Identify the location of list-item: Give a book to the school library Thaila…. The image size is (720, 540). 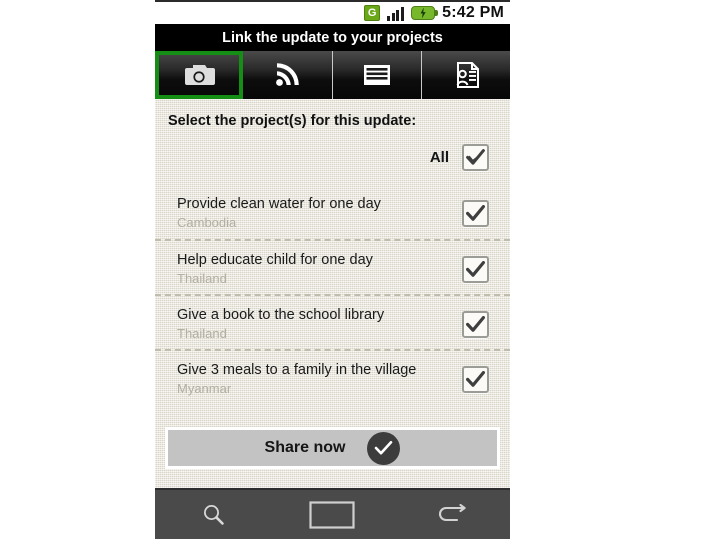
(332, 321).